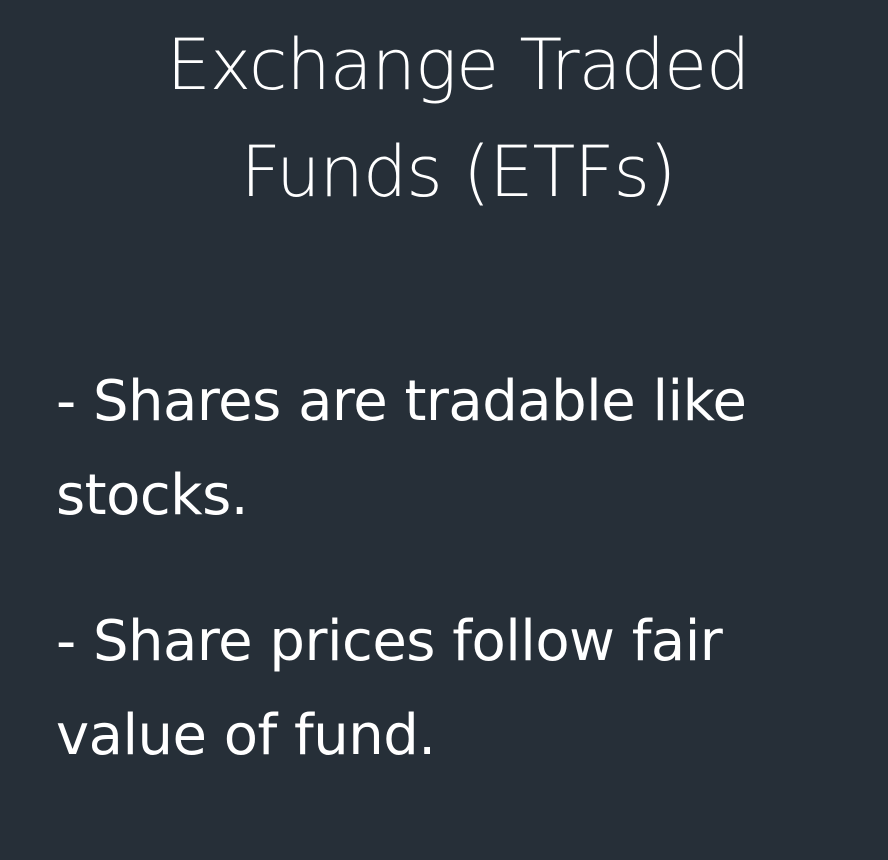 Image resolution: width=888 pixels, height=860 pixels. I want to click on bullet-text-line: - Share prices follow fair, so click(389, 641).